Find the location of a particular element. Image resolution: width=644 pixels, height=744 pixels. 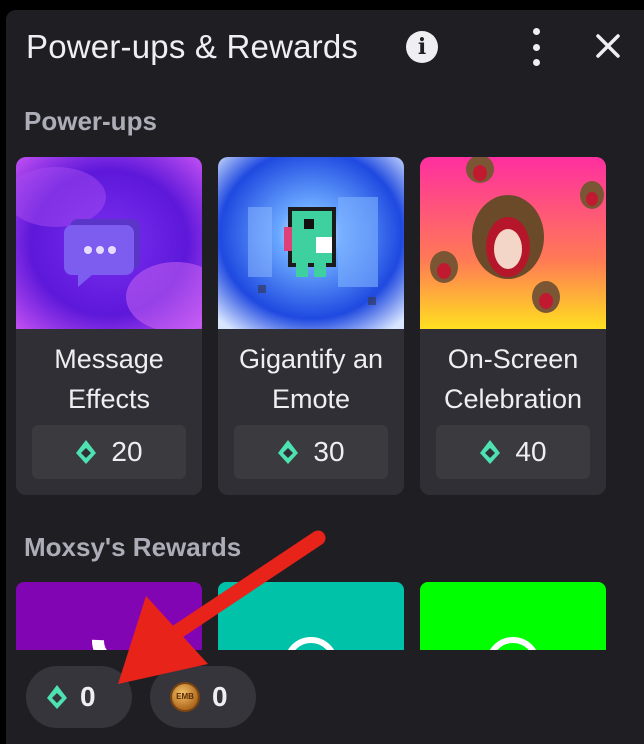

balance-footer: 0 EMB 0 is located at coordinates (325, 697).